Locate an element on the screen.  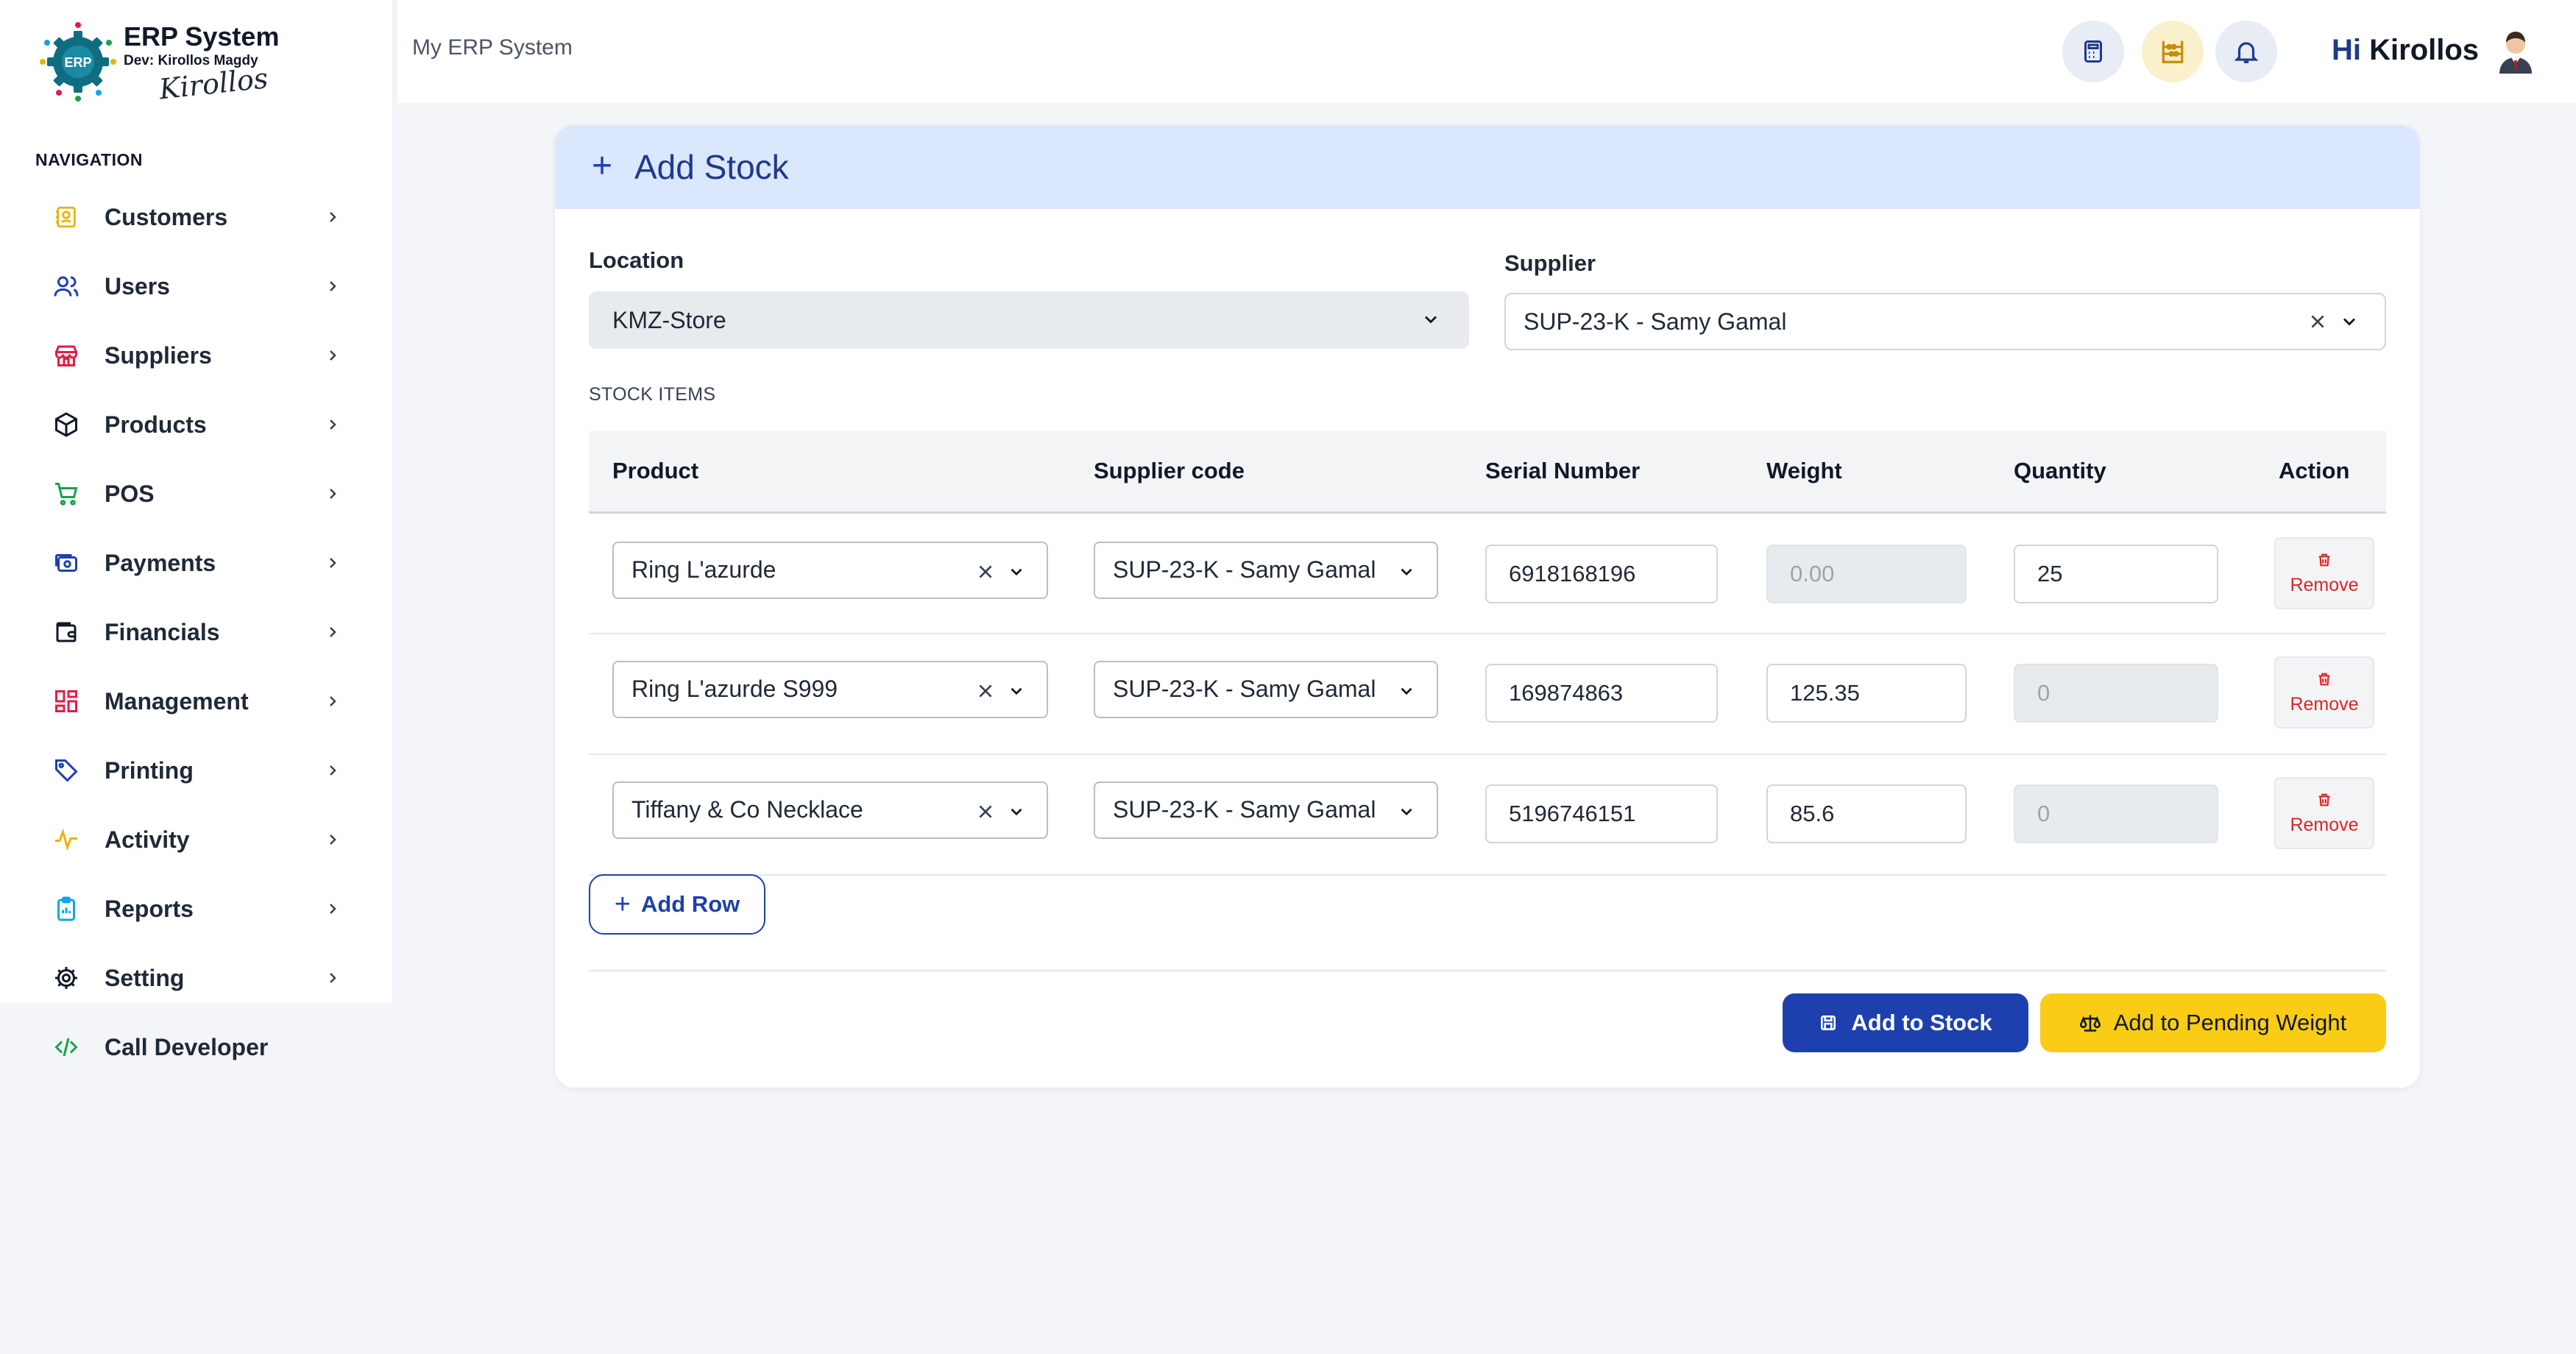
product-select: Ring L'azurde S999 is located at coordinates (830, 689).